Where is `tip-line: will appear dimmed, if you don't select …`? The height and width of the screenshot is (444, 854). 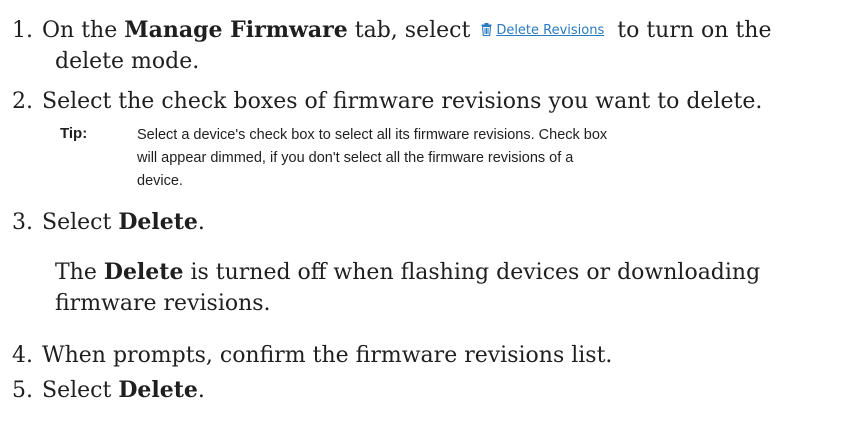
tip-line: will appear dimmed, if you don't select … is located at coordinates (355, 158).